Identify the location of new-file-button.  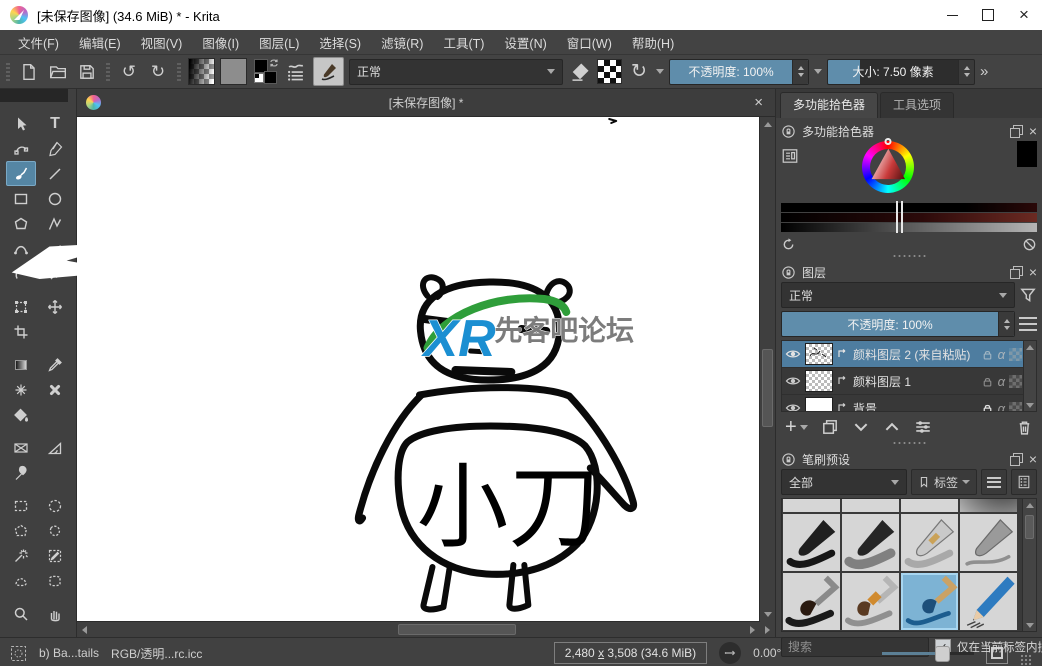
(29, 72).